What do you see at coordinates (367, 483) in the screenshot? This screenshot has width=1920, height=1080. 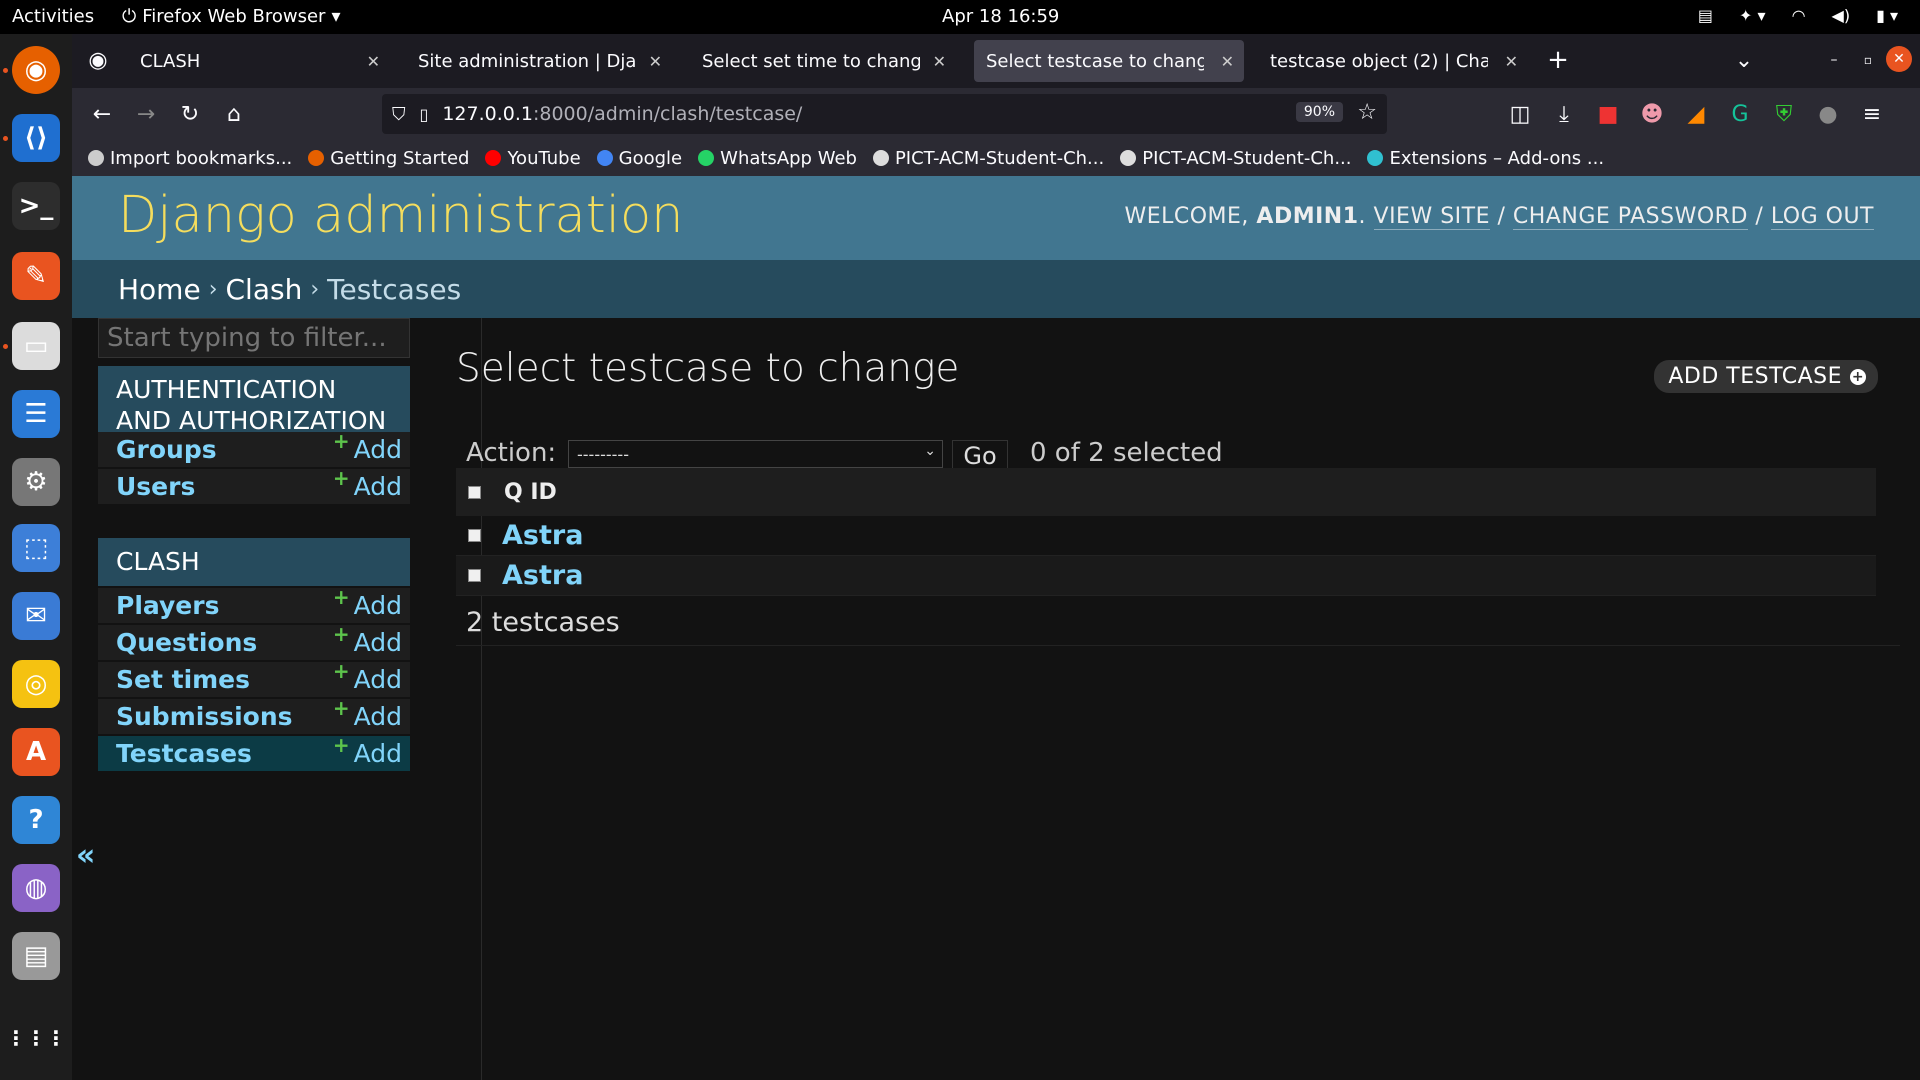 I see `add-users-link: + Add` at bounding box center [367, 483].